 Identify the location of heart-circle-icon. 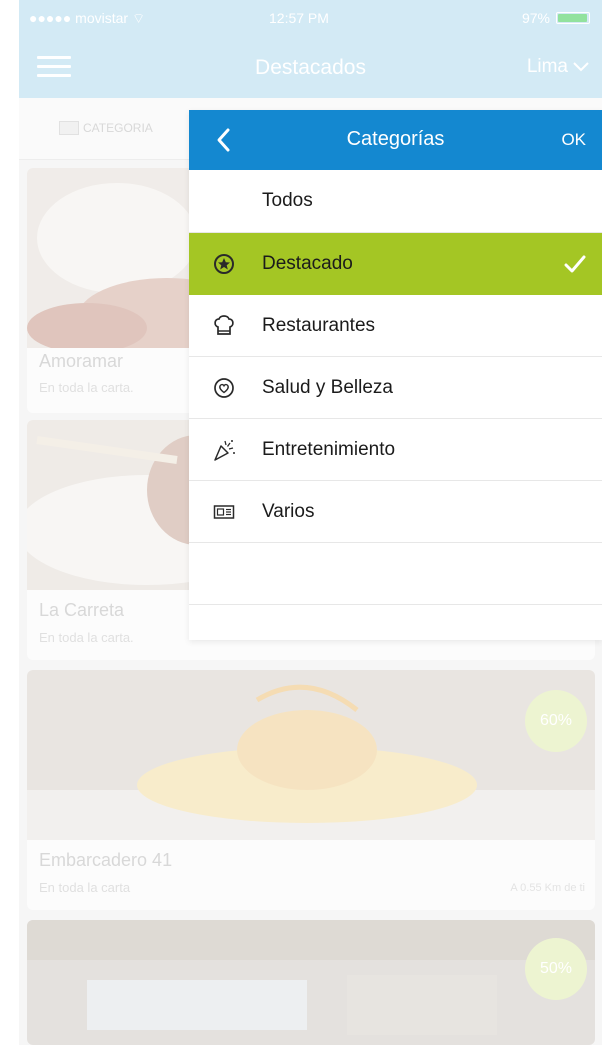
(224, 388).